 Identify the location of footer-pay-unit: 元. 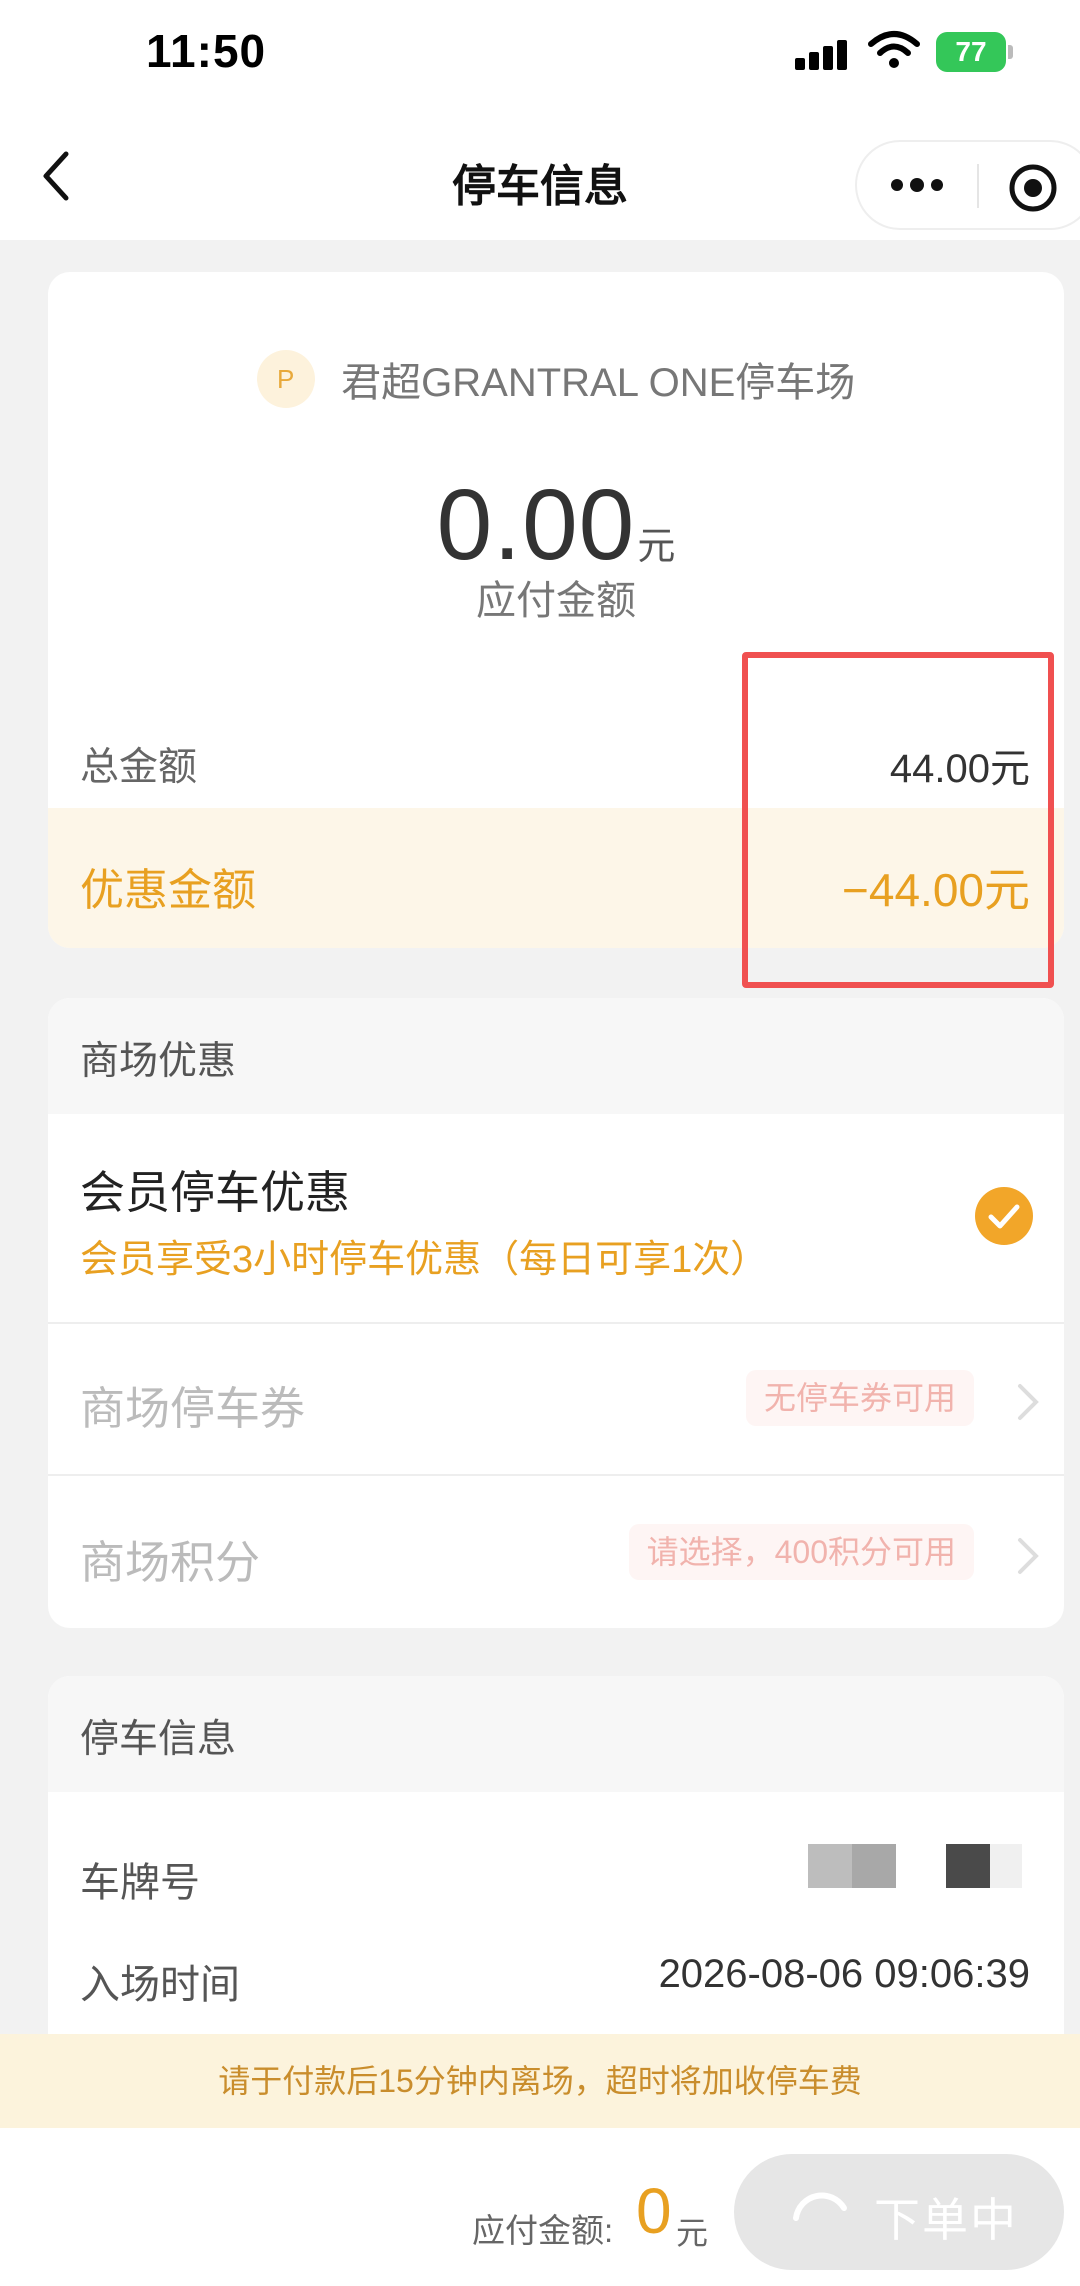
(692, 2233).